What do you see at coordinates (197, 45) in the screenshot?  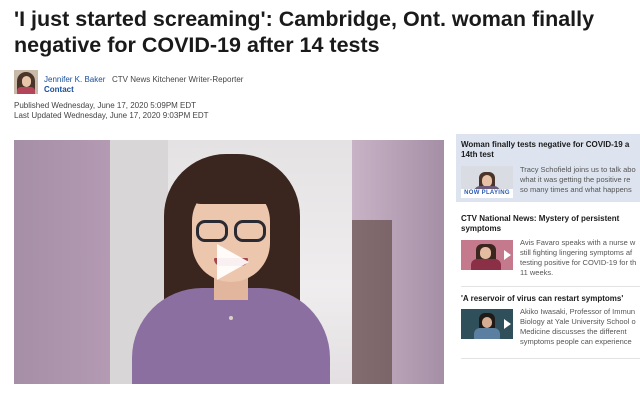 I see `headline-line-2: negative for COVID-19 after 14 tests` at bounding box center [197, 45].